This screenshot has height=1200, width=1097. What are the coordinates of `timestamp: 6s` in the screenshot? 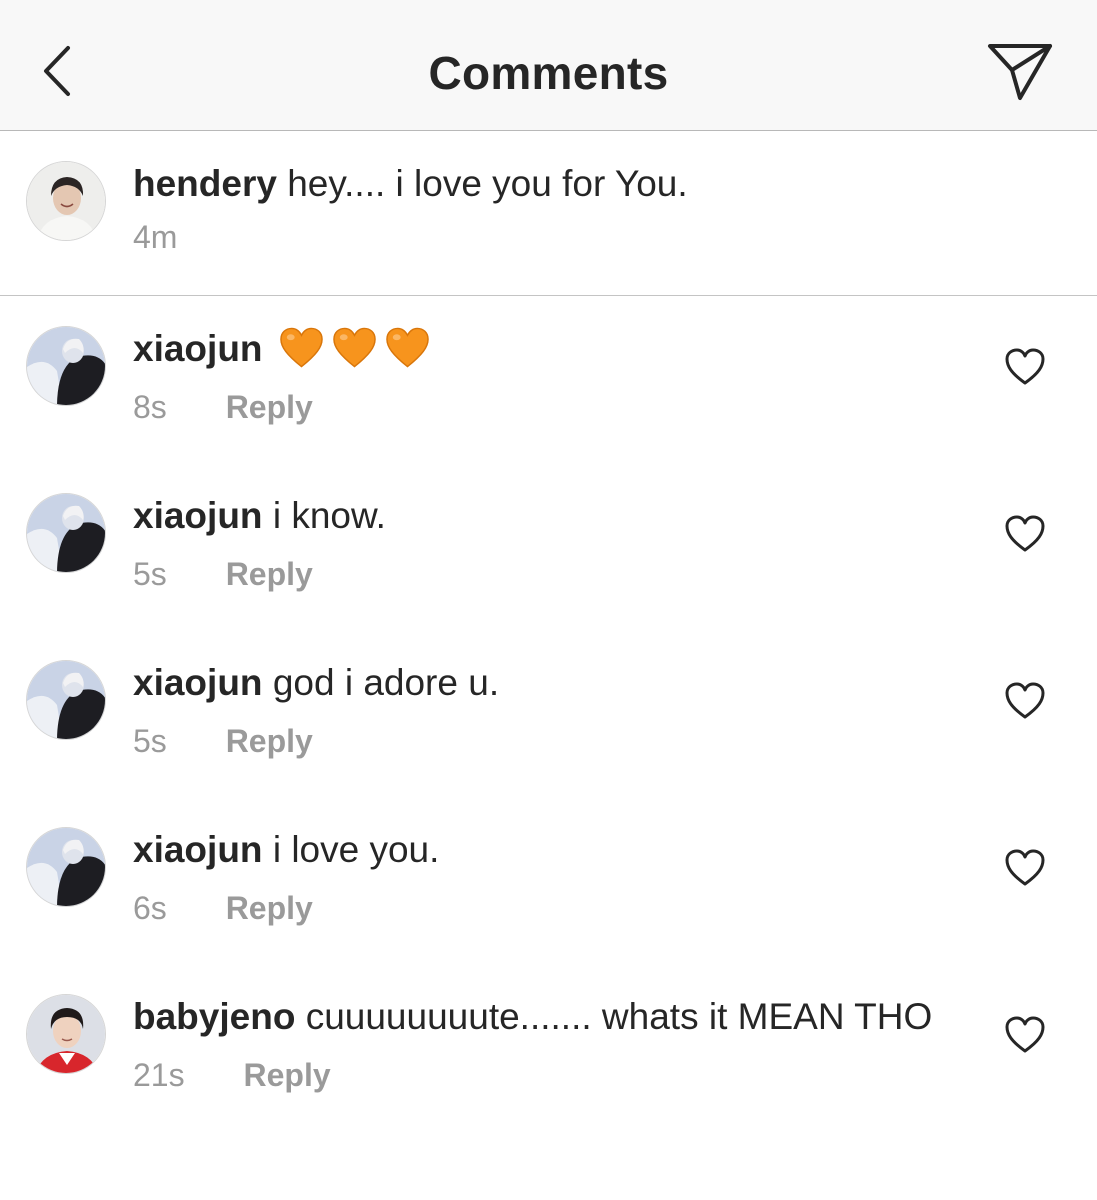 It's located at (150, 908).